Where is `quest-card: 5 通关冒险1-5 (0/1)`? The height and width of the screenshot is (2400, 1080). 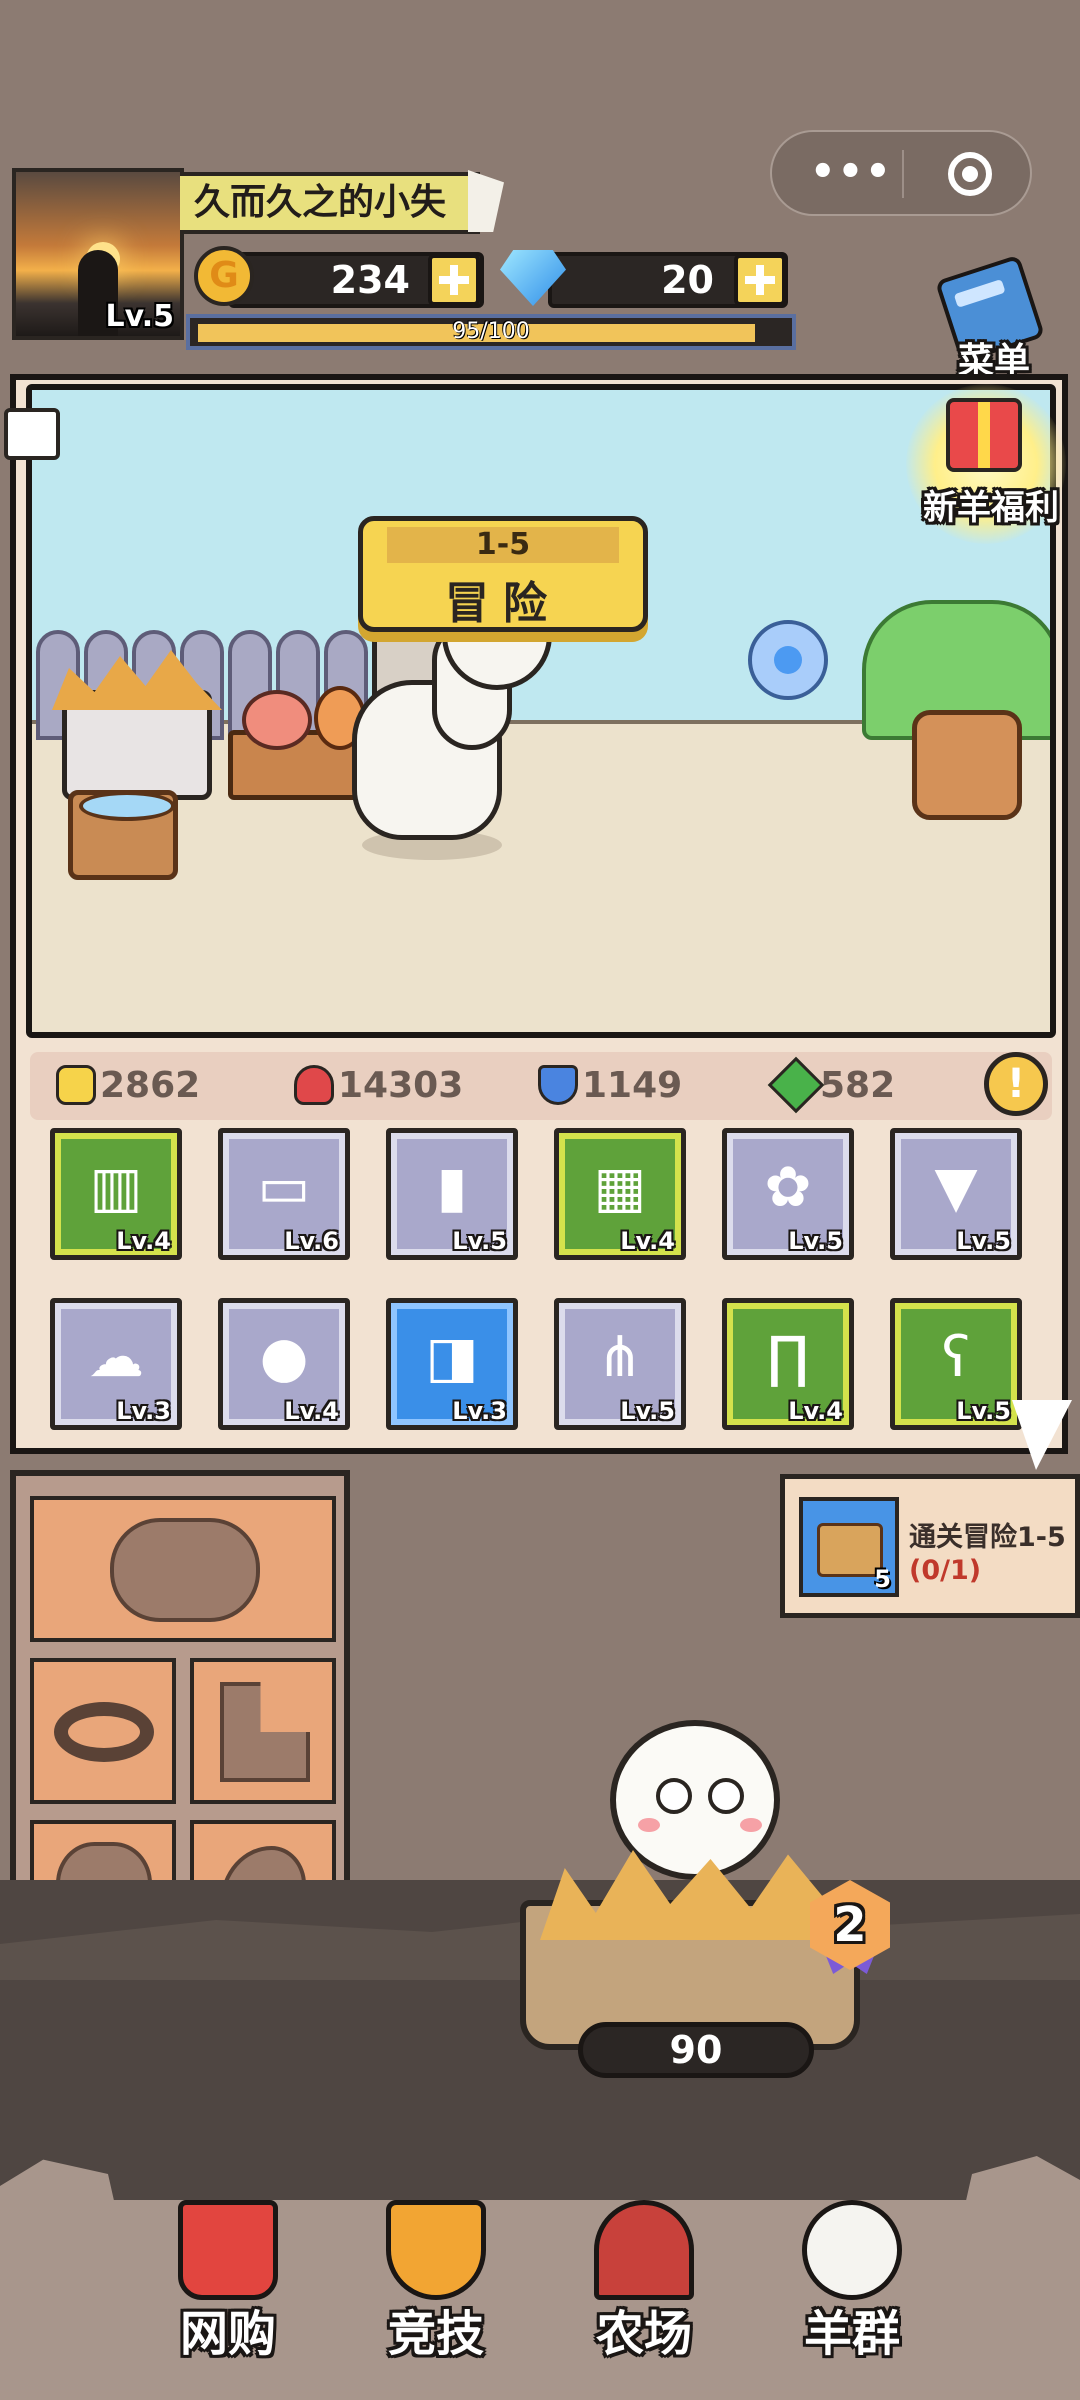
quest-card: 5 通关冒险1-5 (0/1) is located at coordinates (930, 1546).